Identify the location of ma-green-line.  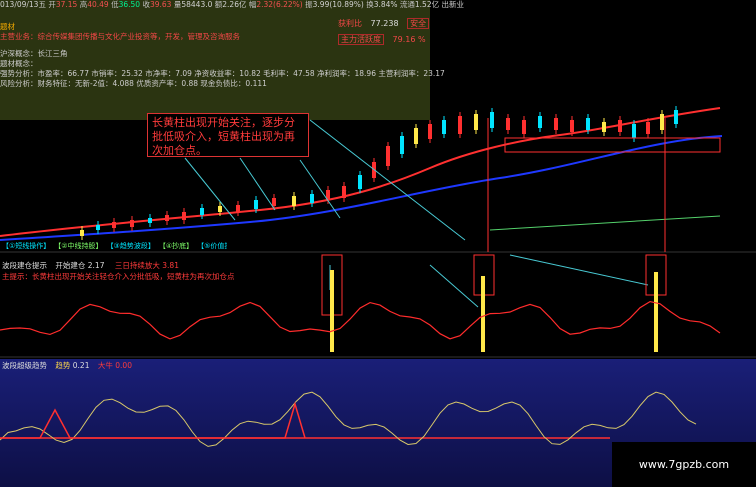
(605, 223).